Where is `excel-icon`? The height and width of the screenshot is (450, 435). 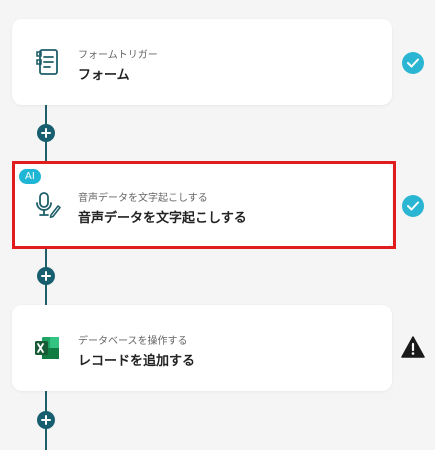 excel-icon is located at coordinates (47, 348).